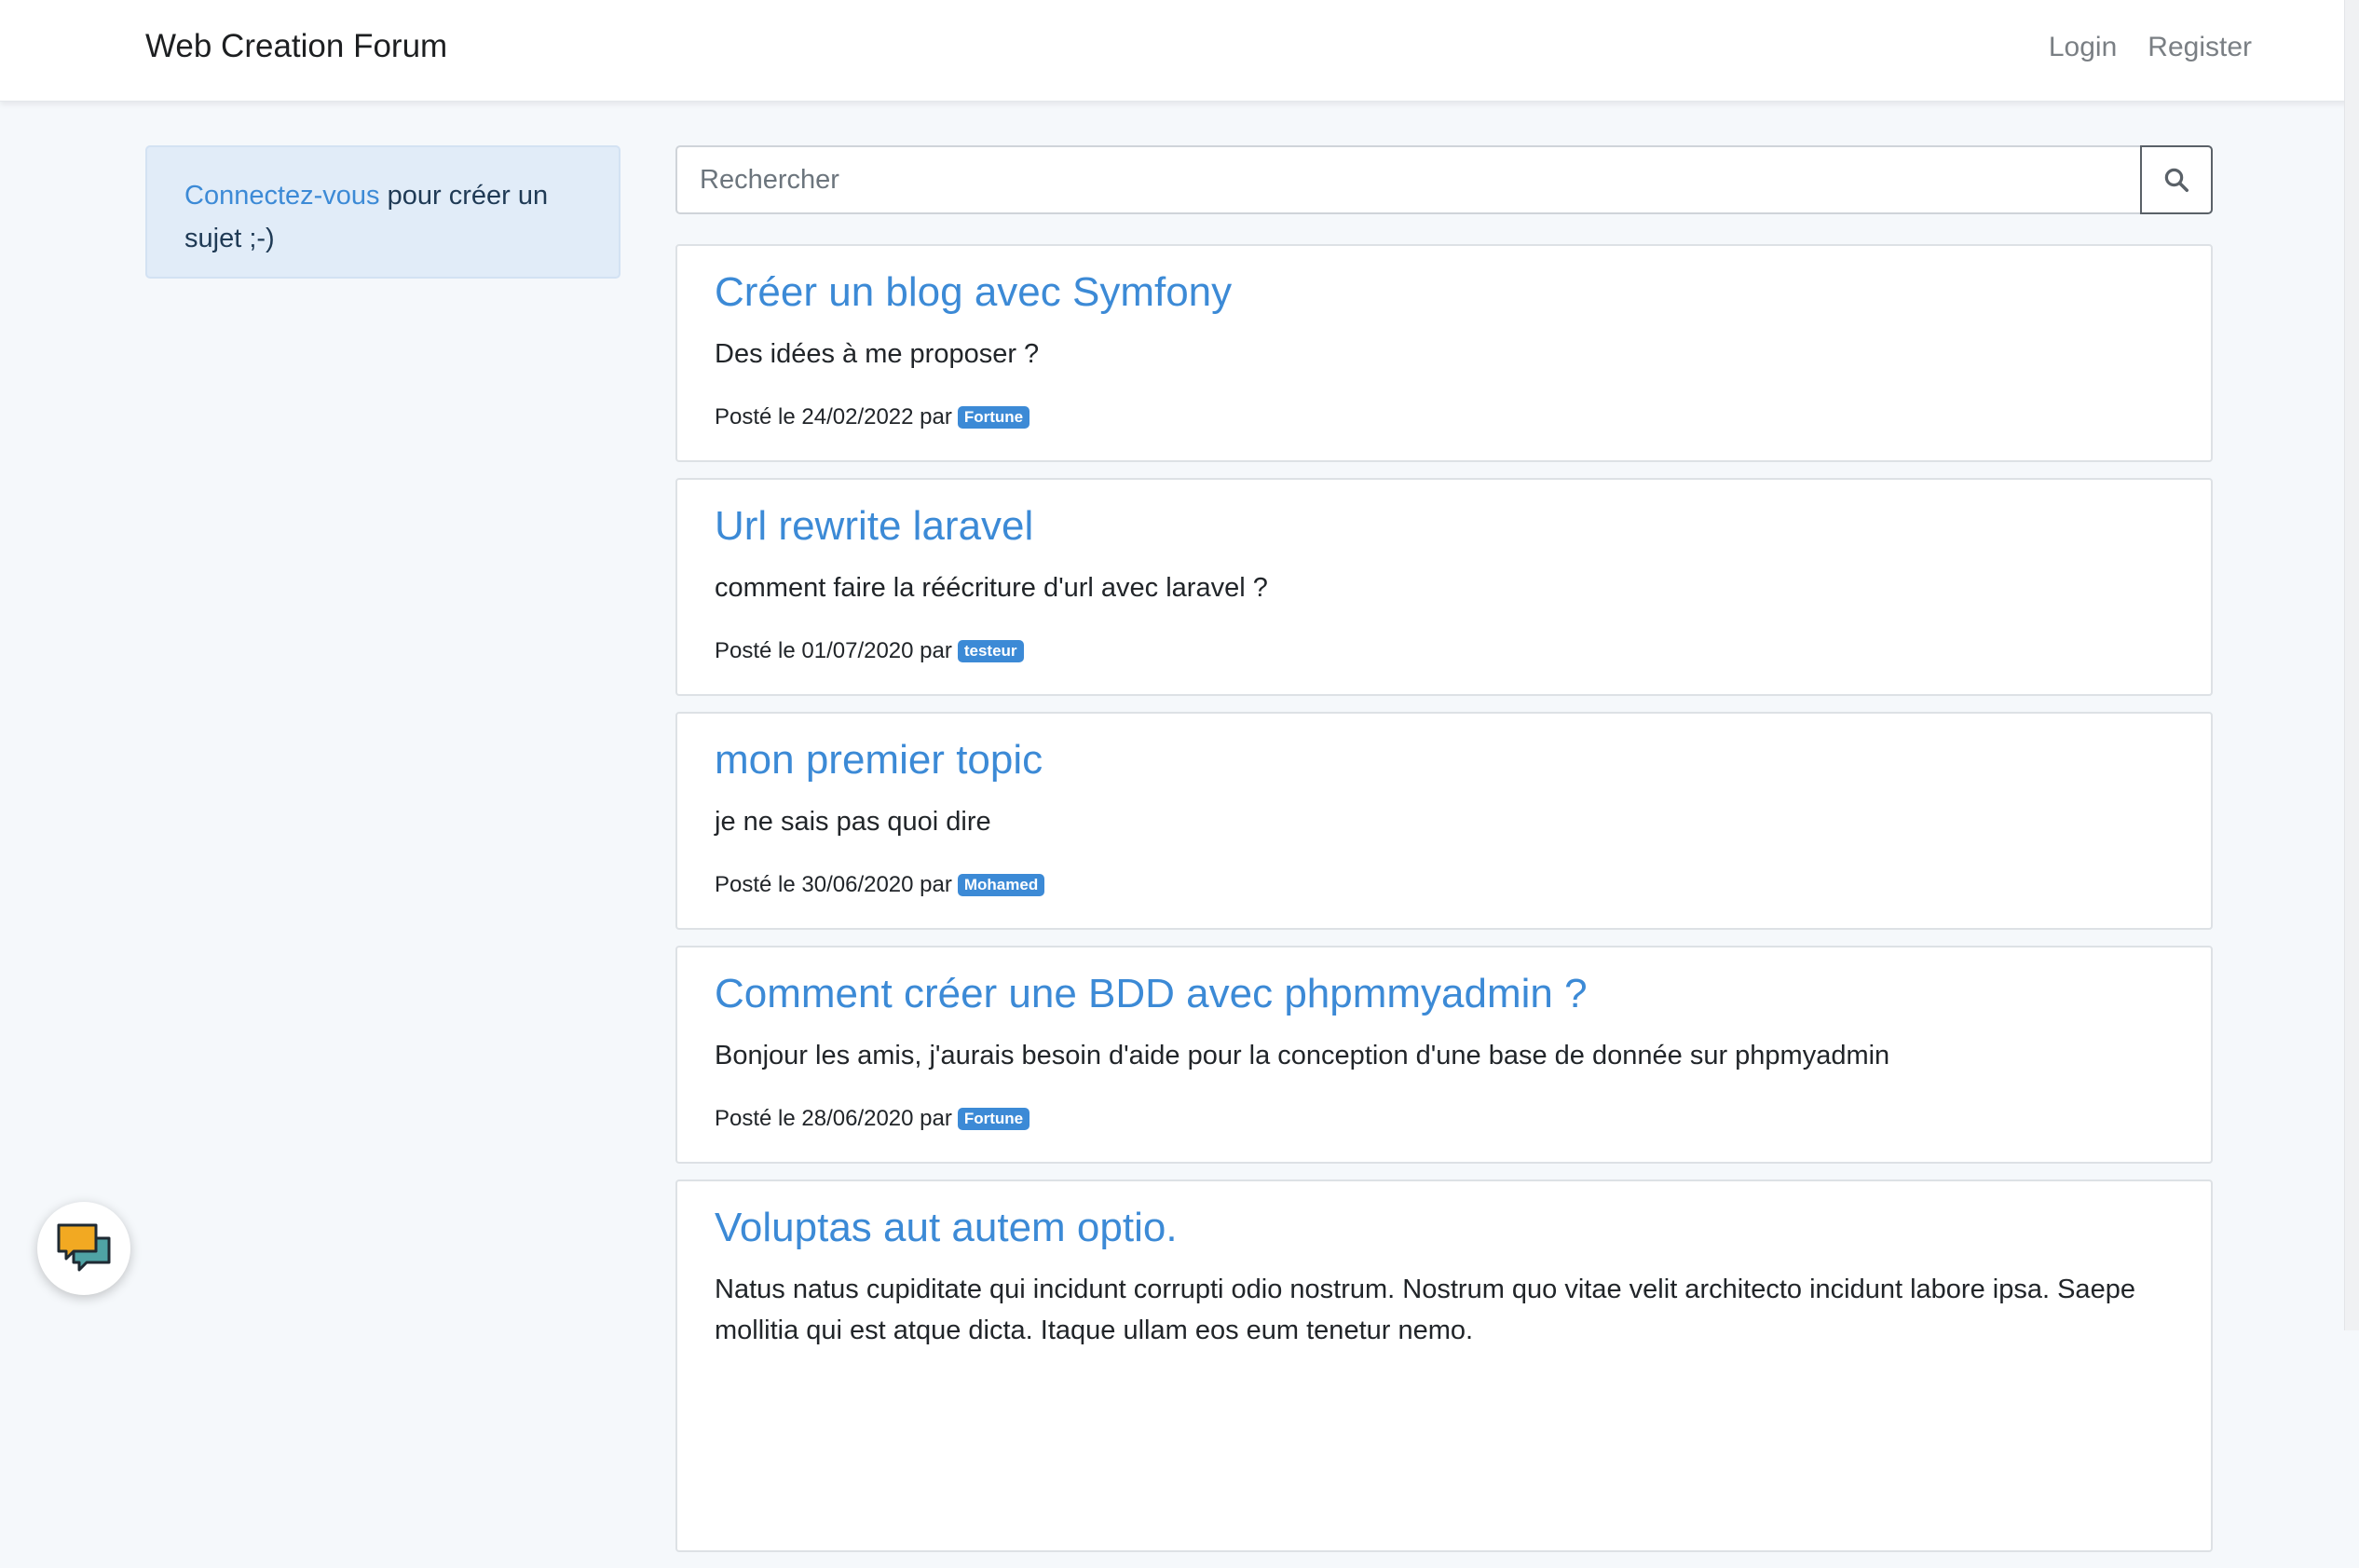 The height and width of the screenshot is (1568, 2359). I want to click on search-icon, so click(2176, 180).